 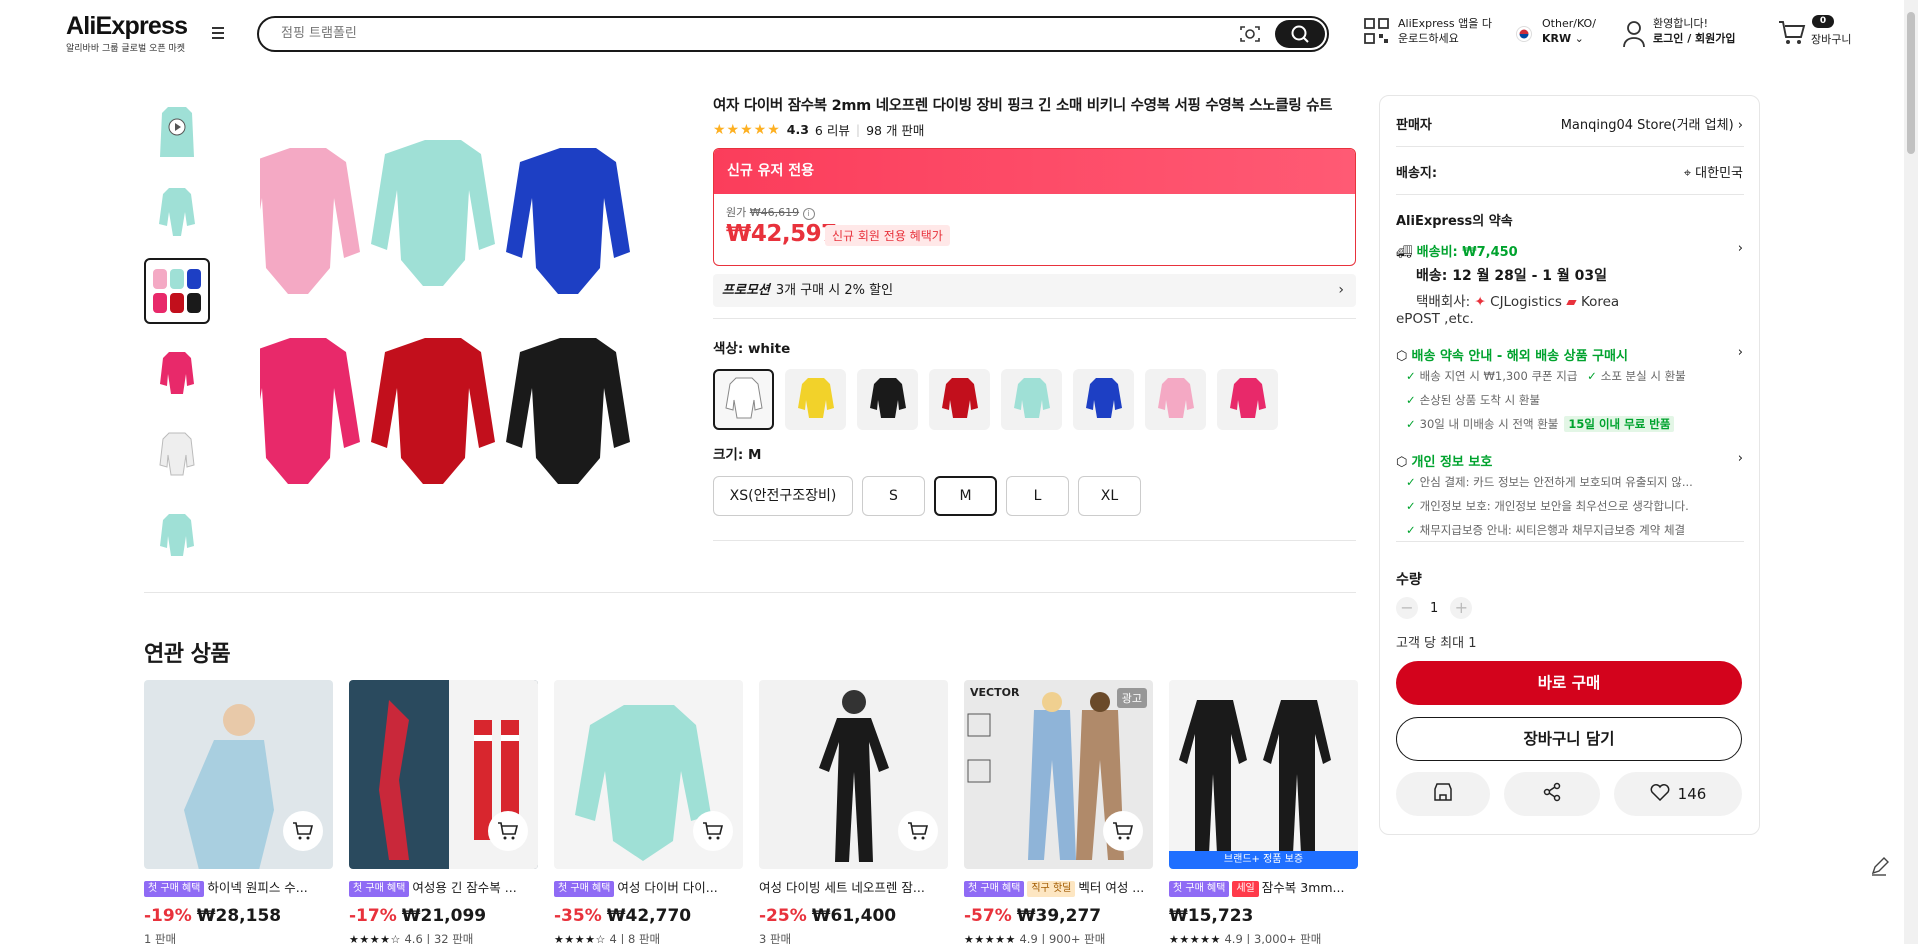 What do you see at coordinates (1552, 794) in the screenshot?
I see `share-button` at bounding box center [1552, 794].